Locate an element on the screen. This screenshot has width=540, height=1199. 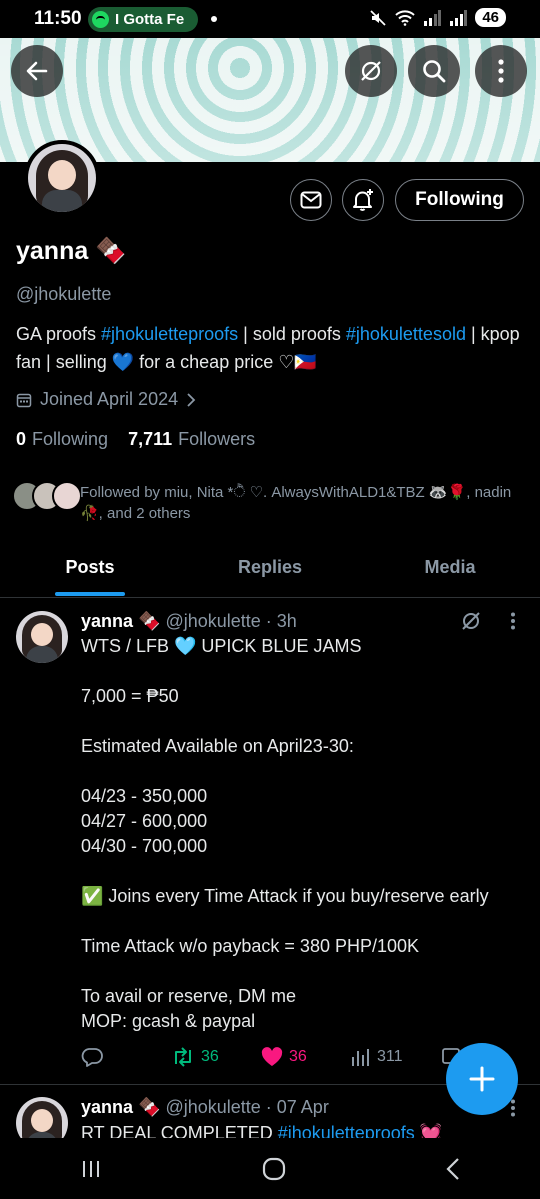
media-pill: I Gotta Fe is located at coordinates (143, 19).